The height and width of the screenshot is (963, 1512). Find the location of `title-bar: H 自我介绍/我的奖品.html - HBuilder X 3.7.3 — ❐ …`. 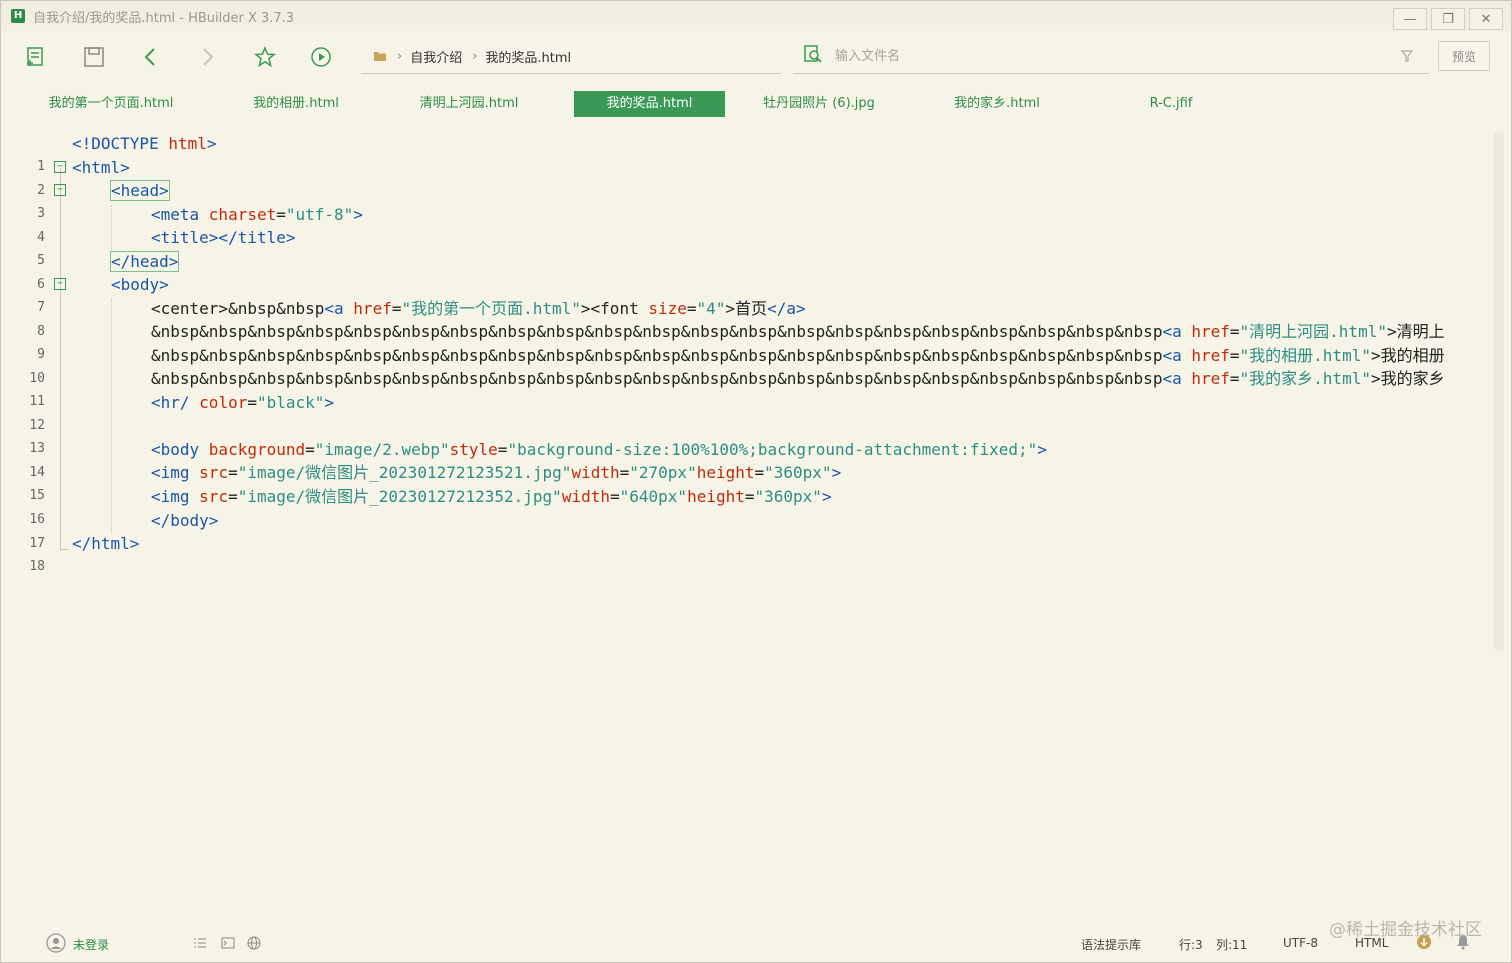

title-bar: H 自我介绍/我的奖品.html - HBuilder X 3.7.3 — ❐ … is located at coordinates (756, 16).